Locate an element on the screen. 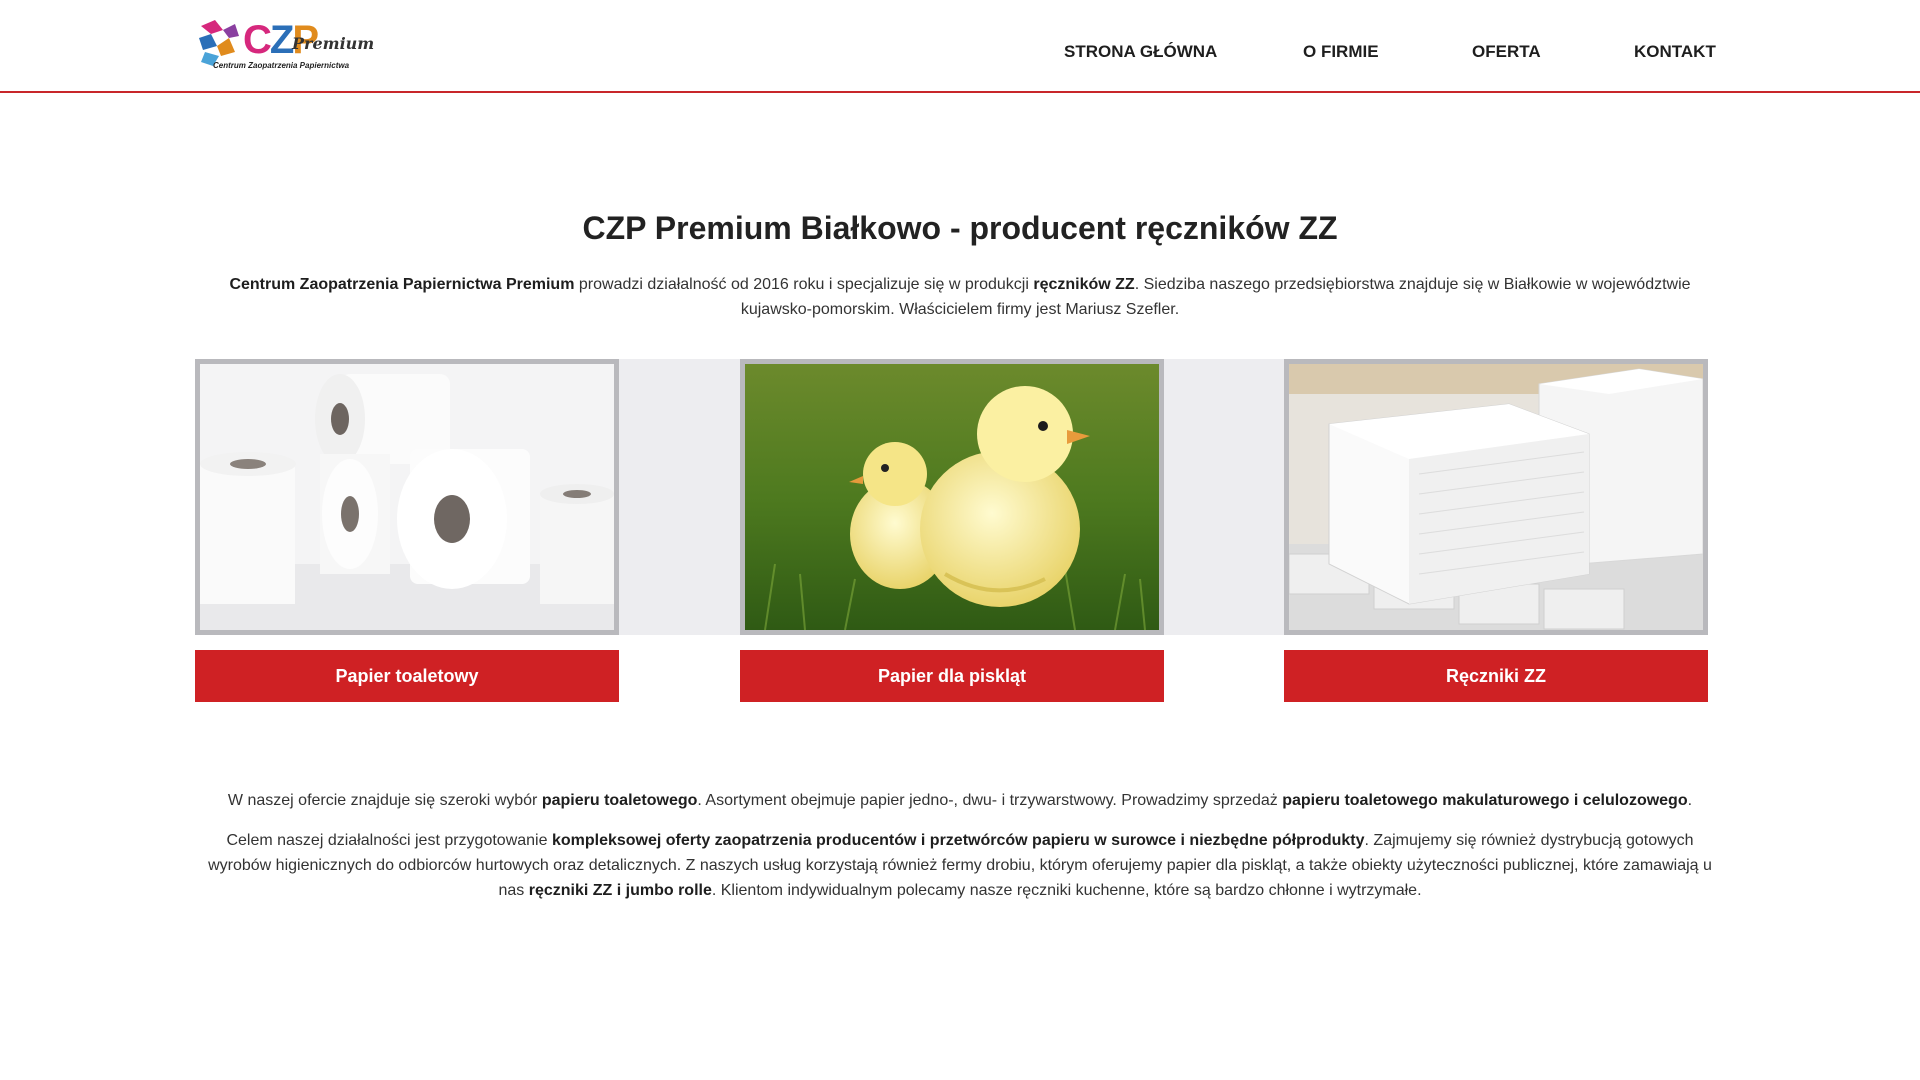 This screenshot has width=1920, height=1080. card-image-toilet-paper is located at coordinates (407, 497).